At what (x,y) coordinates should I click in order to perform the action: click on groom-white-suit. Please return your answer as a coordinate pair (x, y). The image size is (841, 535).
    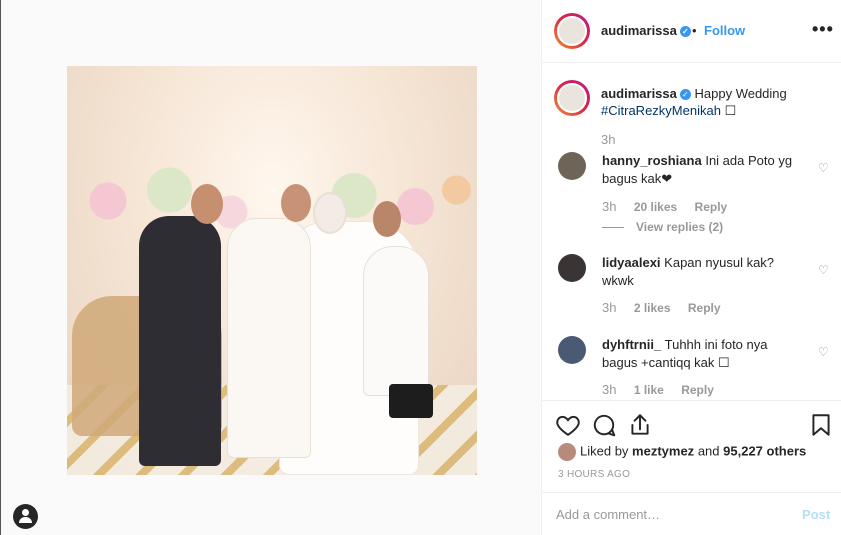
    Looking at the image, I should click on (269, 338).